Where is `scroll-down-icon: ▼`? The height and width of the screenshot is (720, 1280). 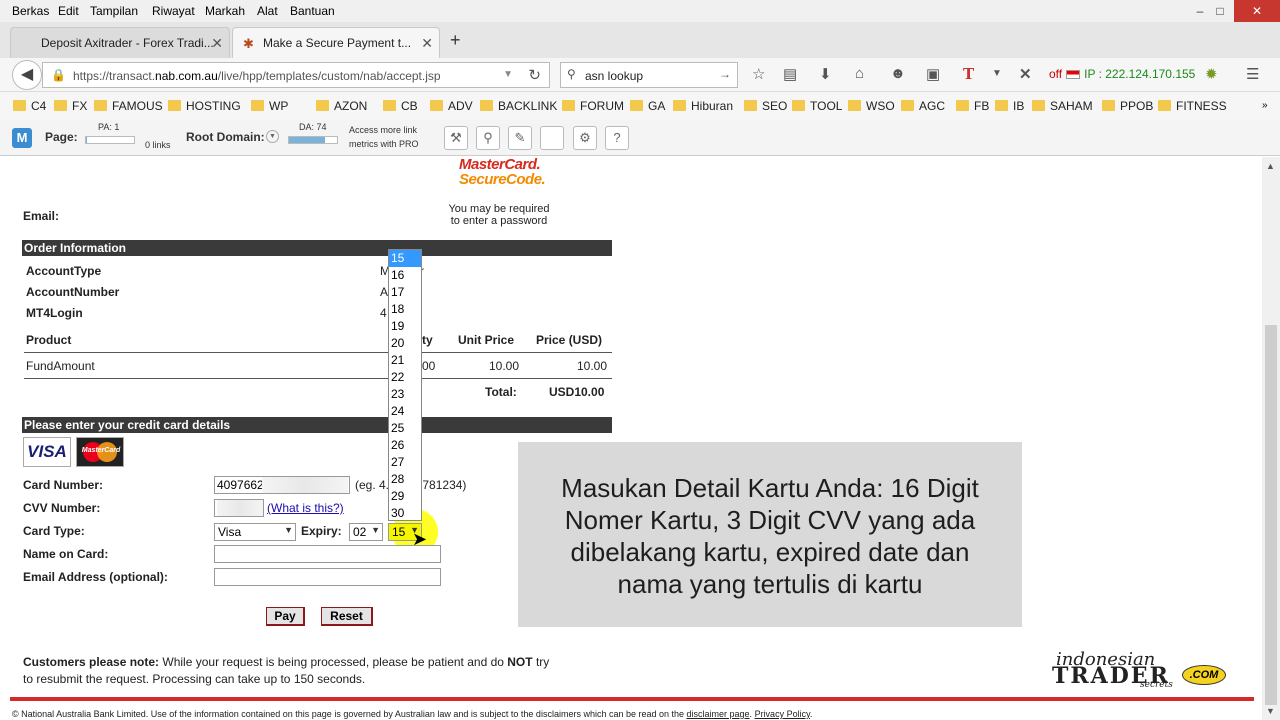 scroll-down-icon: ▼ is located at coordinates (1270, 711).